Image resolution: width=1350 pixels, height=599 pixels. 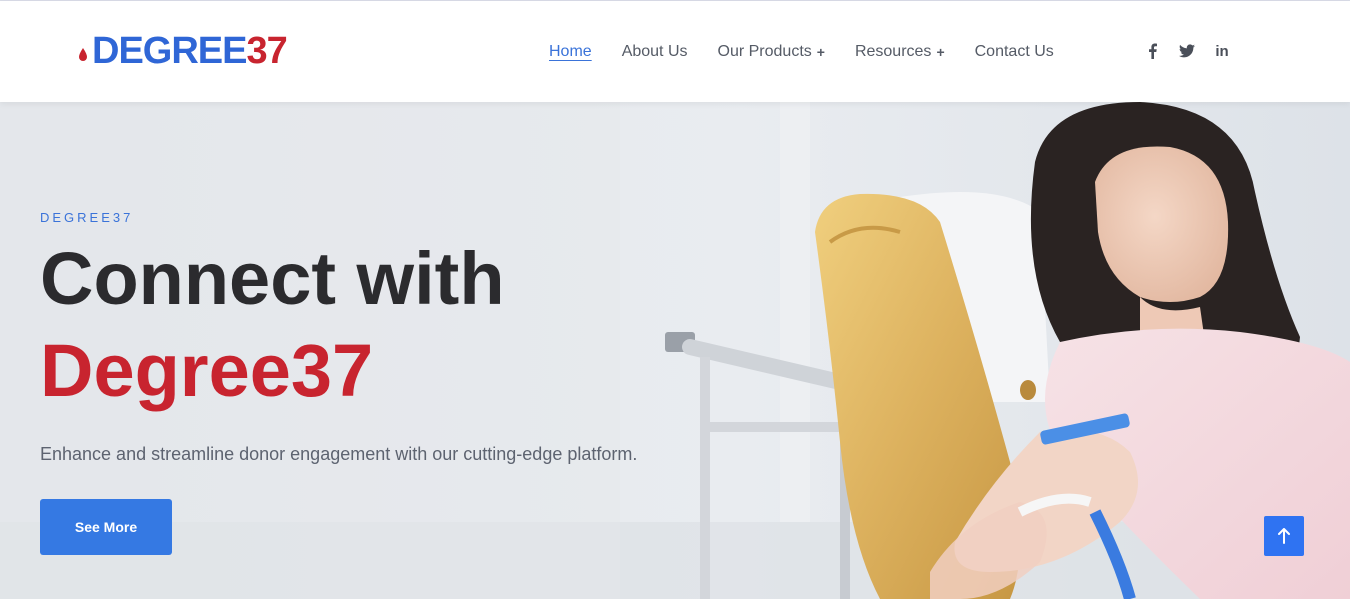 I want to click on nav-contact-us-label: Contact Us, so click(x=1014, y=51).